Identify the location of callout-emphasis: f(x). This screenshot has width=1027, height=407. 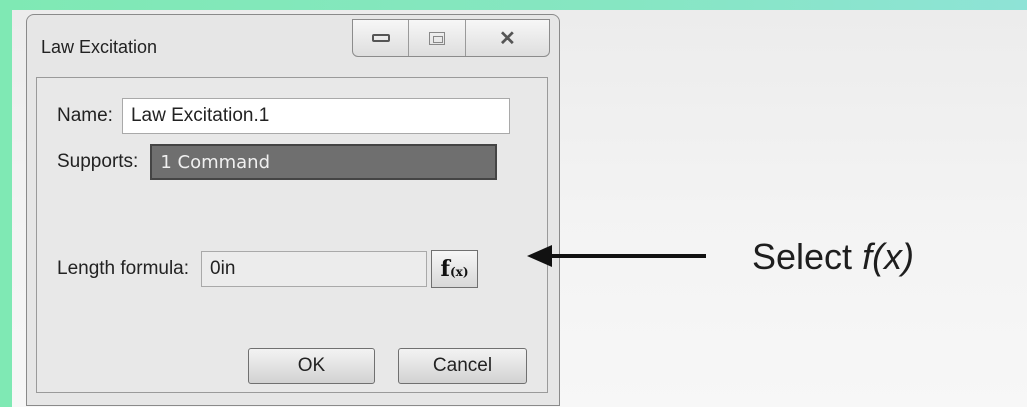
(888, 256).